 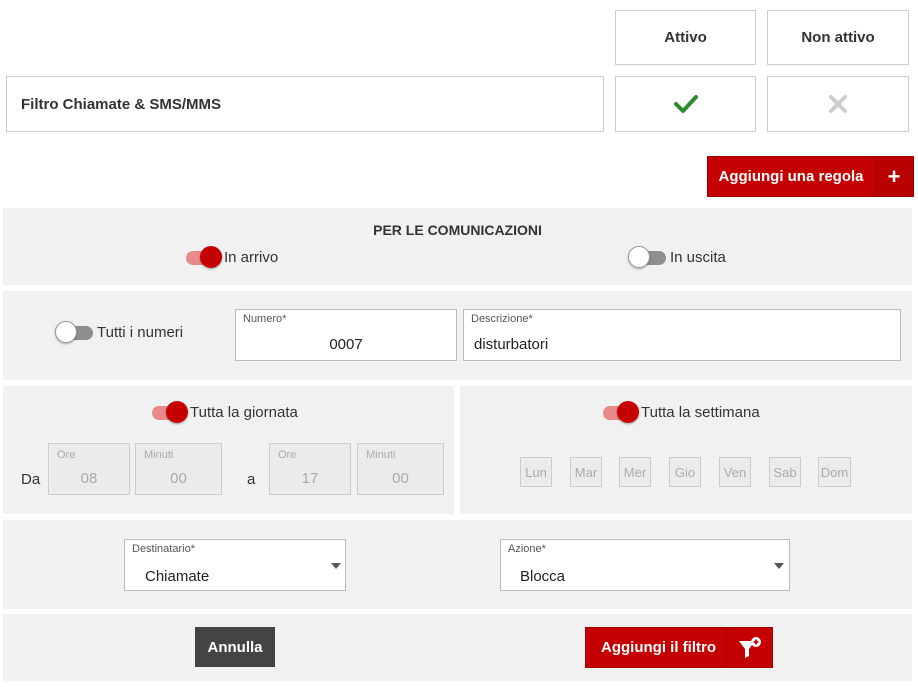 I want to click on column-header-active-label: Attivo, so click(x=685, y=37).